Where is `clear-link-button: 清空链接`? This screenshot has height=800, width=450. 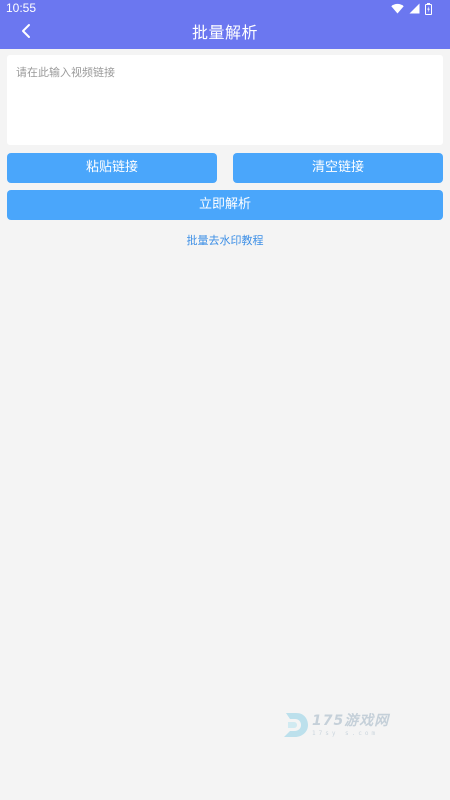
clear-link-button: 清空链接 is located at coordinates (338, 168).